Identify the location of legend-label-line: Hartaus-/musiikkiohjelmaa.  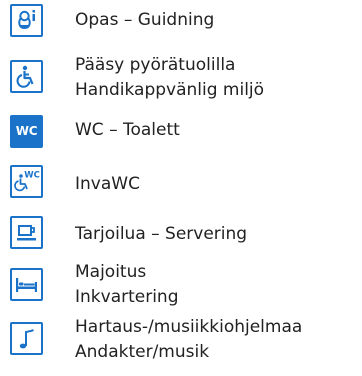
(189, 327).